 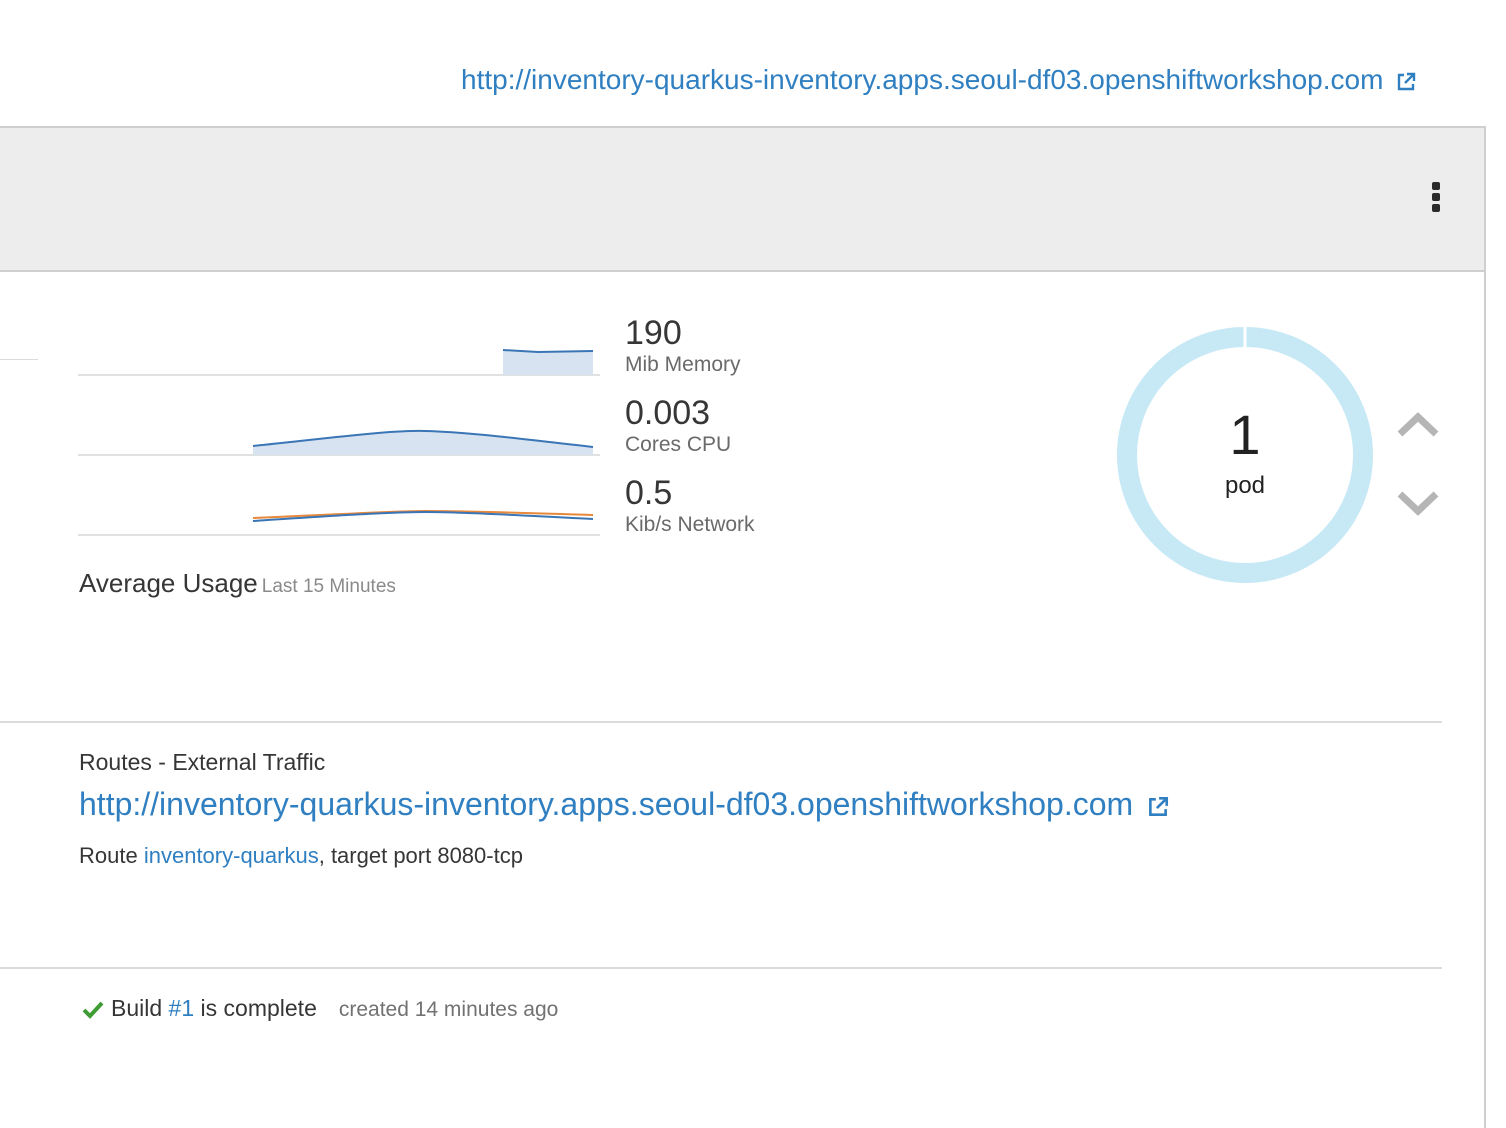 What do you see at coordinates (649, 493) in the screenshot?
I see `metric-network-value: 0.5` at bounding box center [649, 493].